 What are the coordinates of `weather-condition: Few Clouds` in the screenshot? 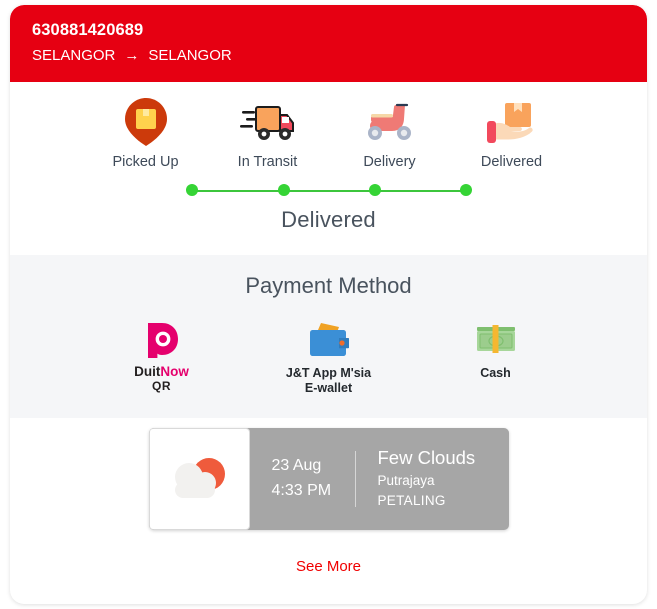 It's located at (426, 457).